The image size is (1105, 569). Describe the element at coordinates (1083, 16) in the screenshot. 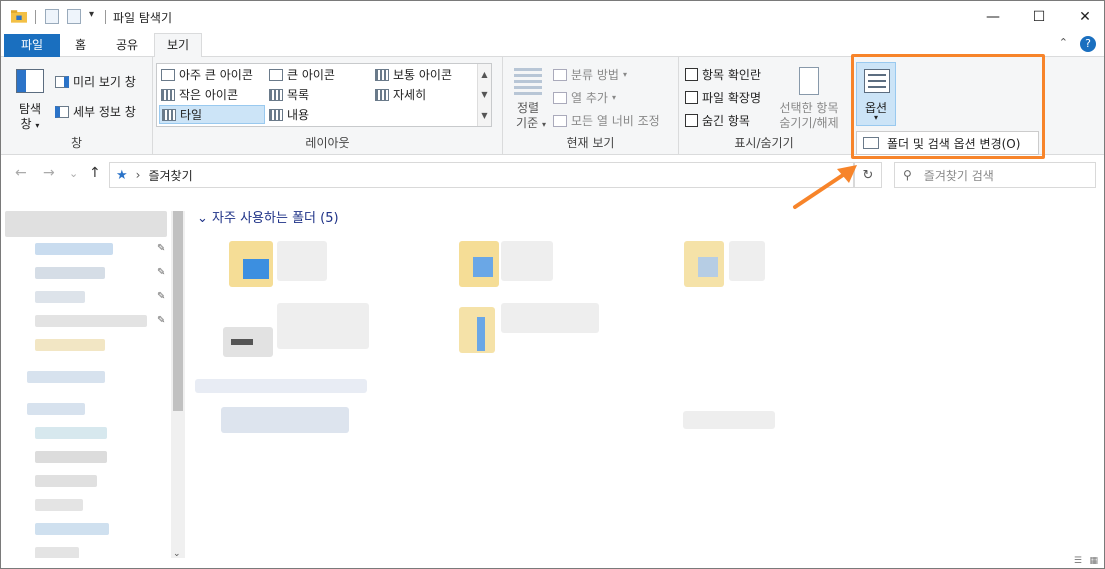

I see `close-button: ✕` at that location.